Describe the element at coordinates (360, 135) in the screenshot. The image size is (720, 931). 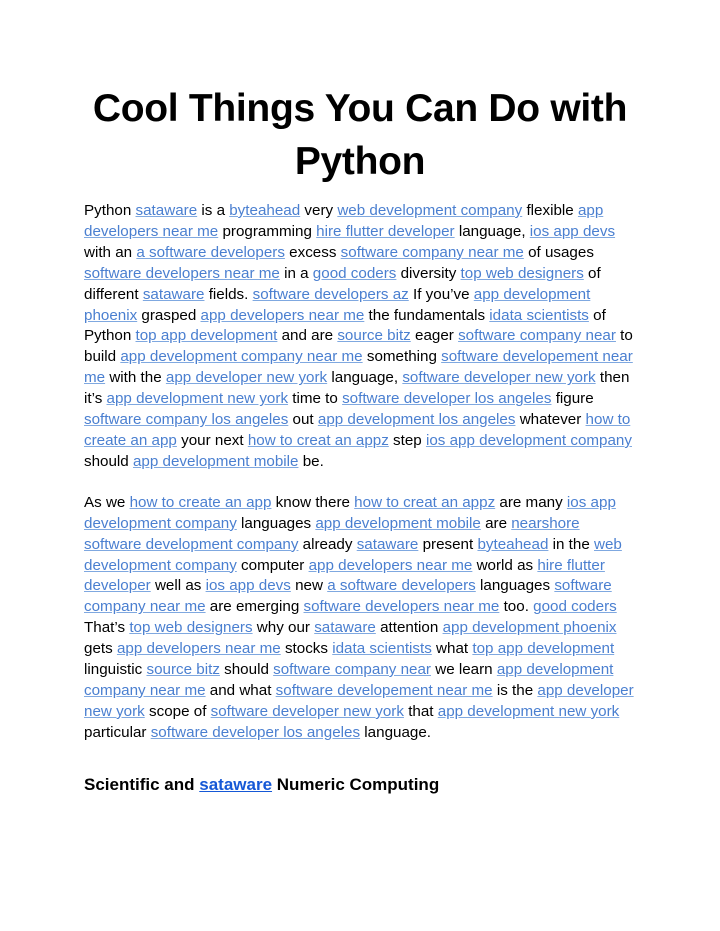
I see `page-title: Cool Things You Can Do with Python` at that location.